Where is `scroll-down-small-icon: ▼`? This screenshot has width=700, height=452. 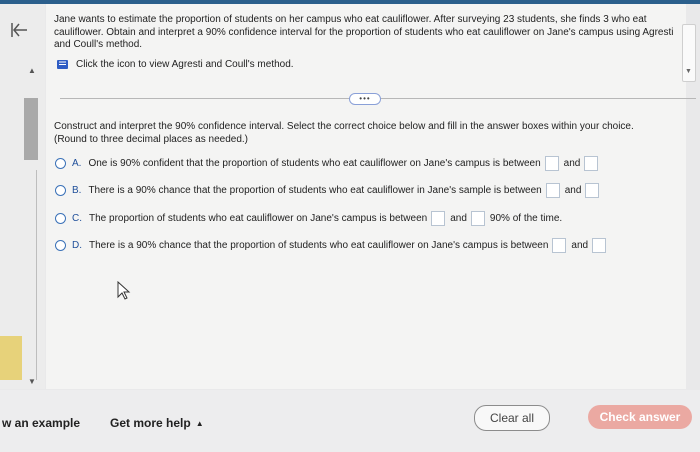
scroll-down-small-icon: ▼ is located at coordinates (688, 71).